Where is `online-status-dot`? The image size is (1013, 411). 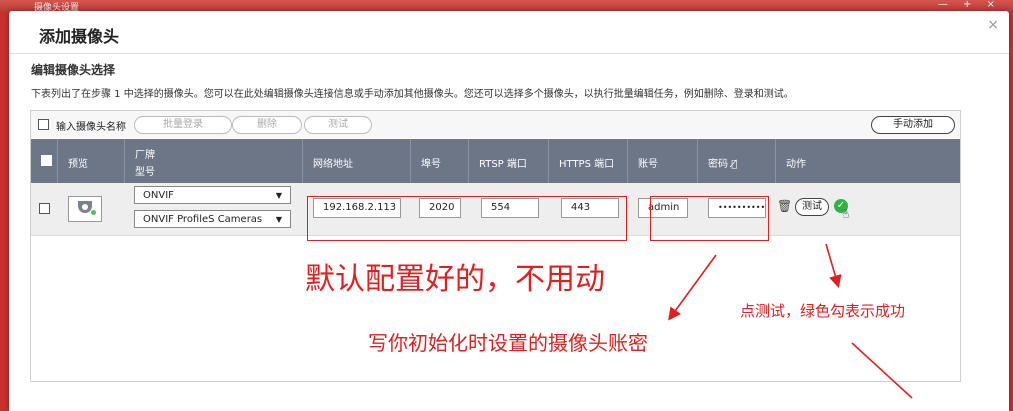
online-status-dot is located at coordinates (93, 212).